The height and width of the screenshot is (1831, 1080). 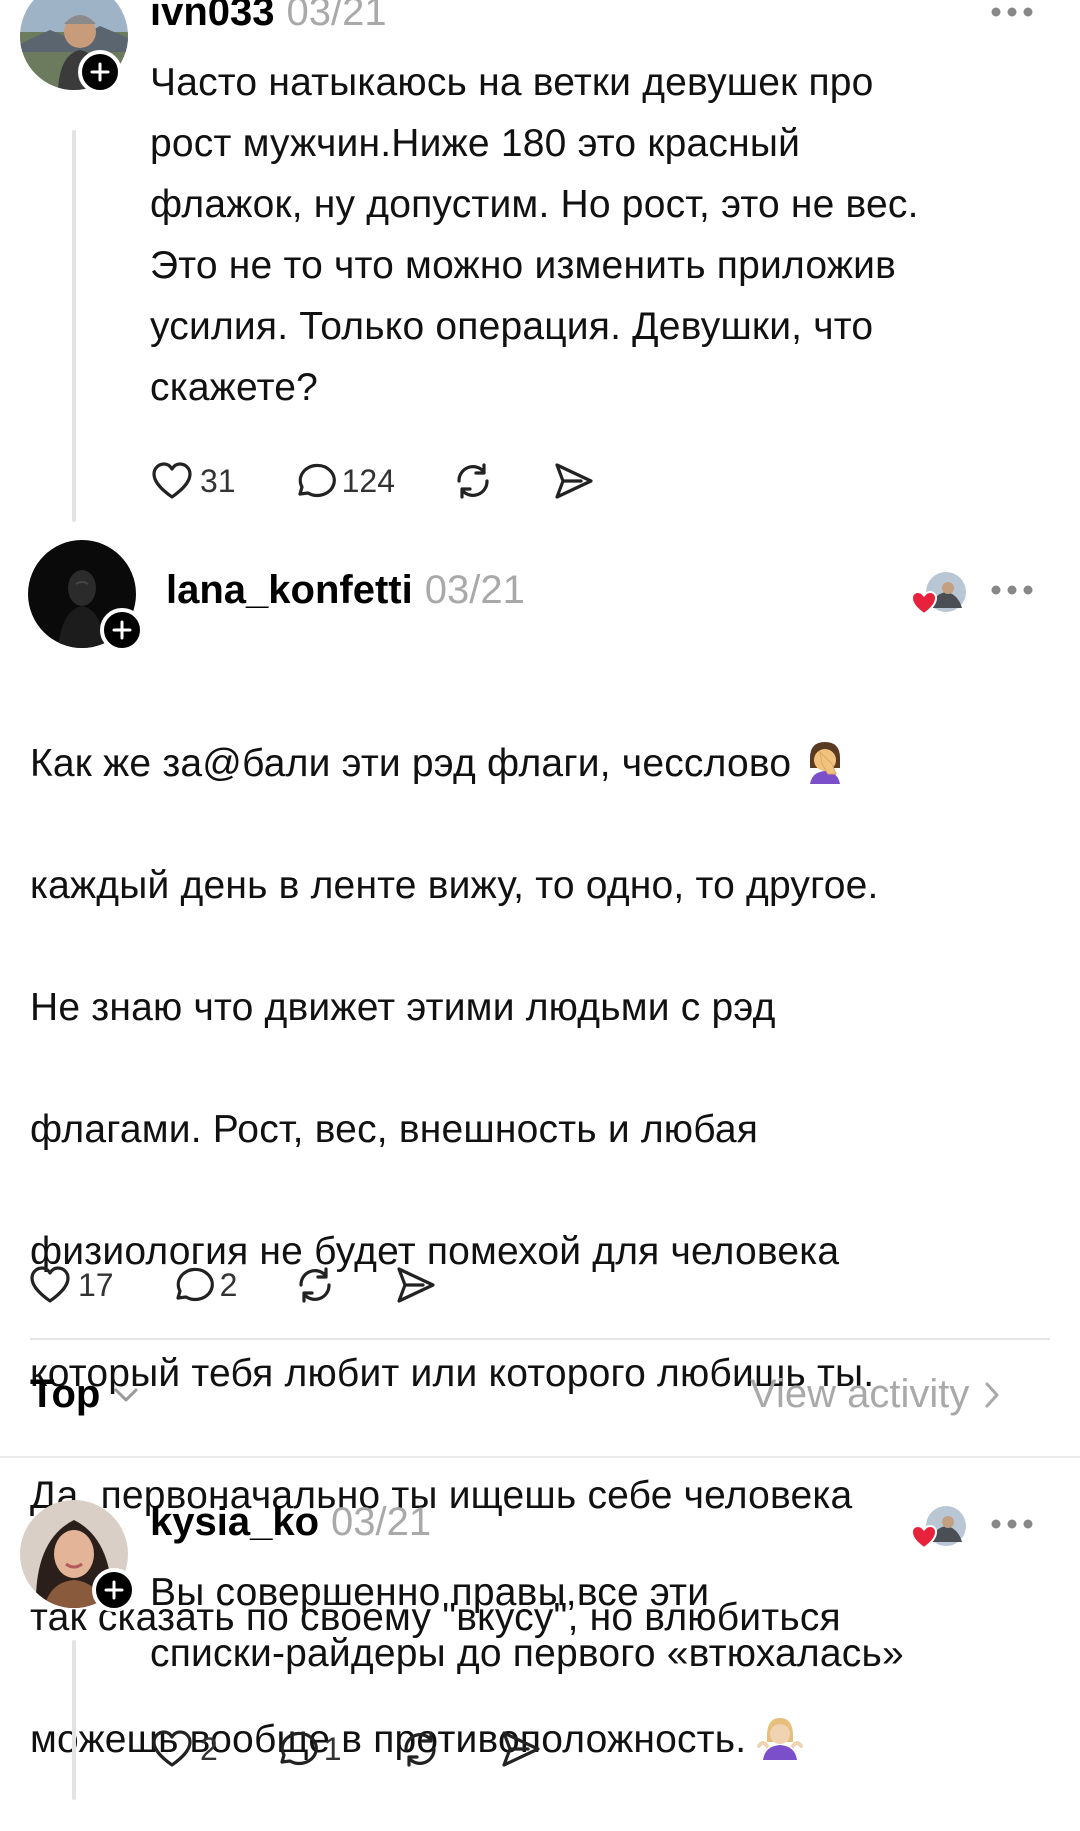 I want to click on like-button: 17, so click(x=71, y=1285).